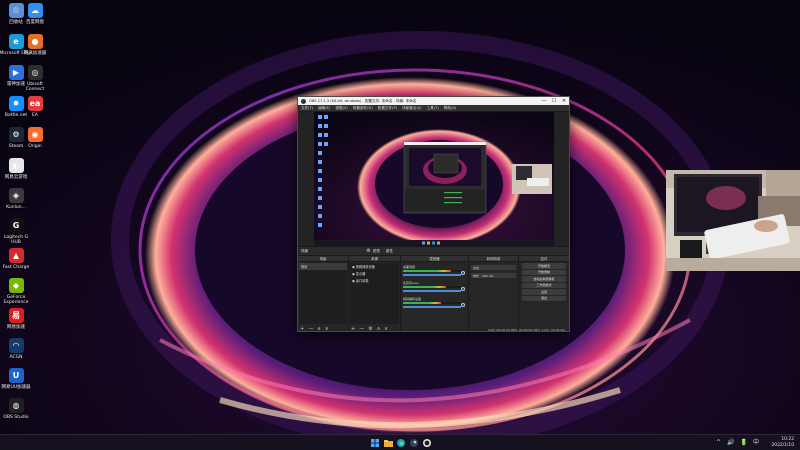 The height and width of the screenshot is (450, 800). I want to click on desktop-icon-label: ACGN, so click(16, 357).